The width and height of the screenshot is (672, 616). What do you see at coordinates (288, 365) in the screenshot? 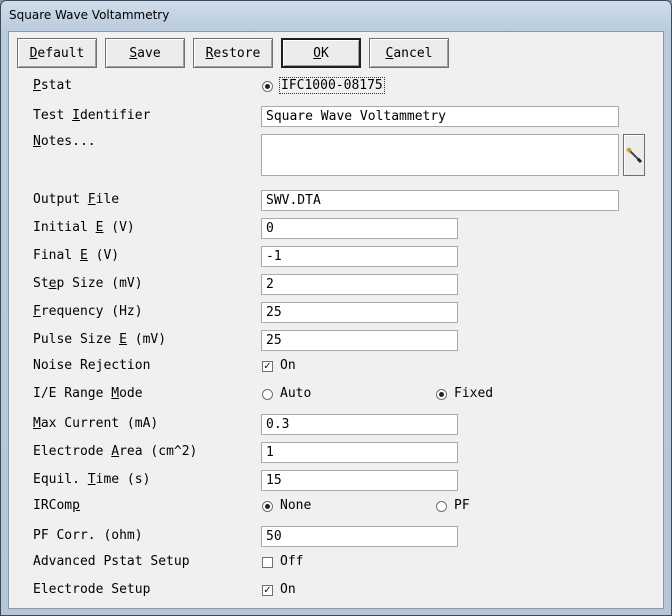
I see `noise-rejection-option: On` at bounding box center [288, 365].